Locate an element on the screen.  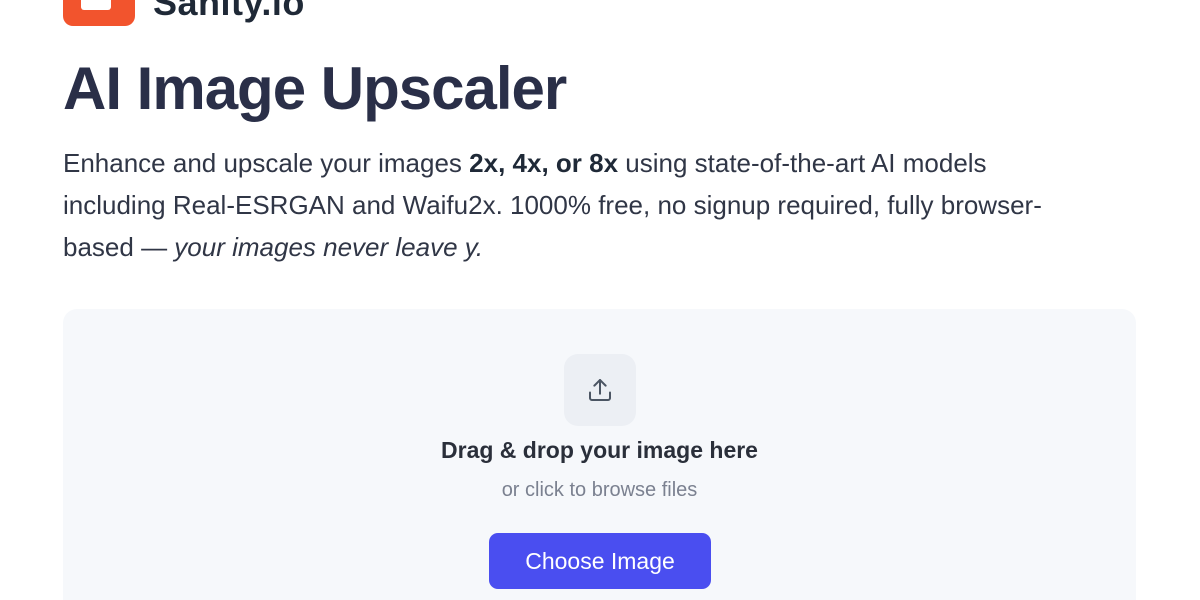
dropzone-title: Drag & drop your image here is located at coordinates (599, 450).